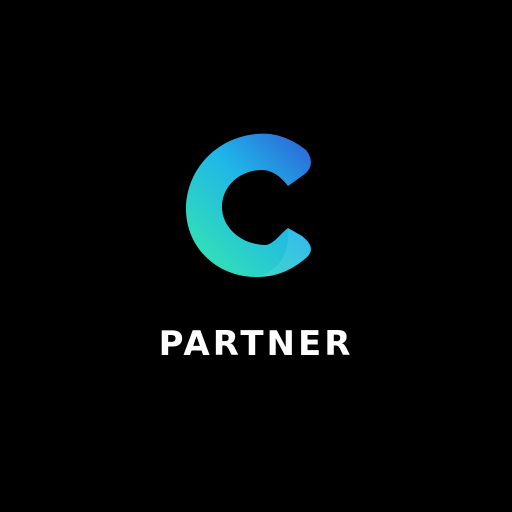 This screenshot has width=512, height=512. I want to click on c-letter-logo-icon, so click(248, 205).